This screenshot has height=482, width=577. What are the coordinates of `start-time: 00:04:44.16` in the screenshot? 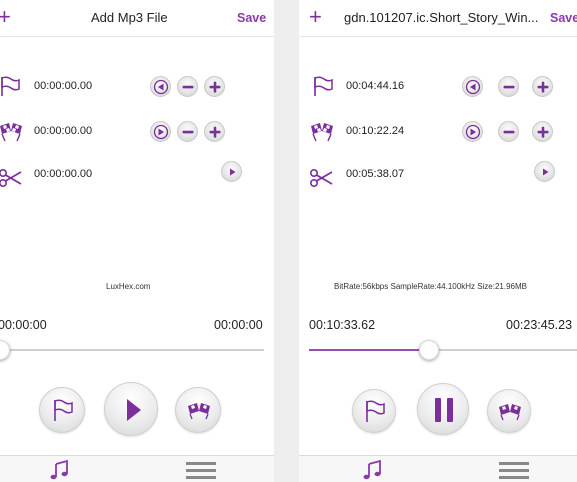 It's located at (375, 86).